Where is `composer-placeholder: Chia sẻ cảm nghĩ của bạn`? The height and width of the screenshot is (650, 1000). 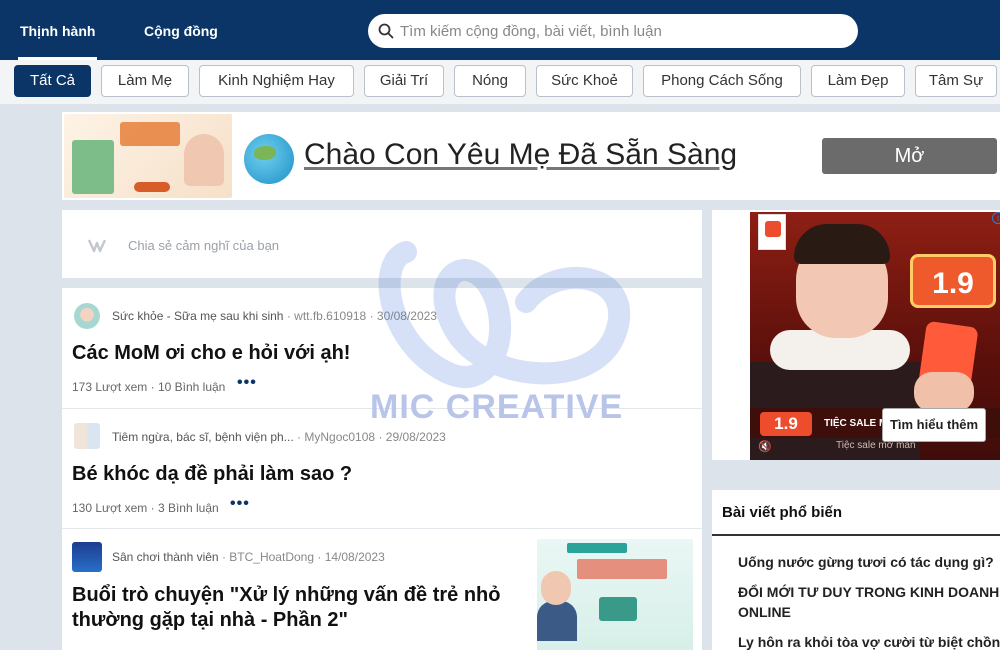
composer-placeholder: Chia sẻ cảm nghĩ của bạn is located at coordinates (203, 245).